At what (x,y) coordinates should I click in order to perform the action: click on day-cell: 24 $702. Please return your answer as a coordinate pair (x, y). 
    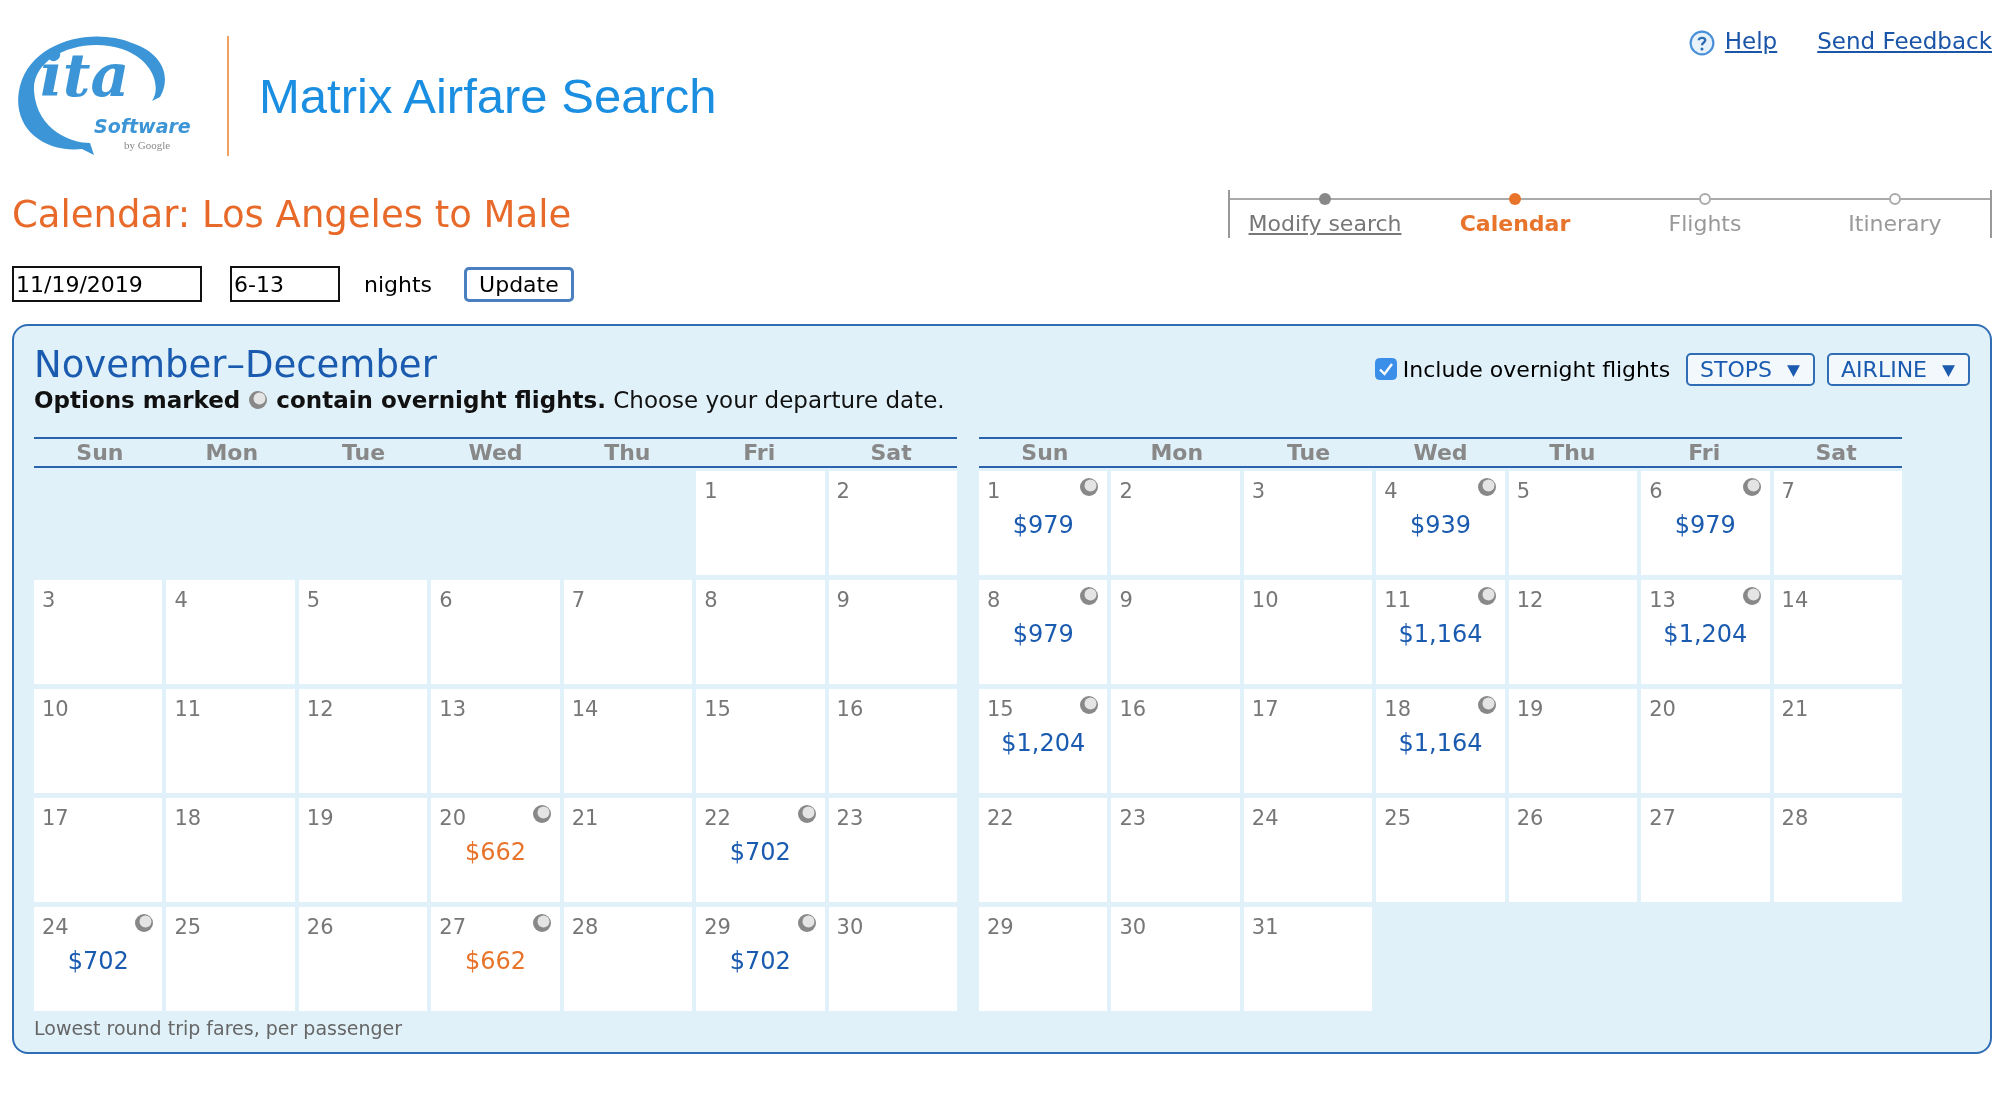
    Looking at the image, I should click on (98, 958).